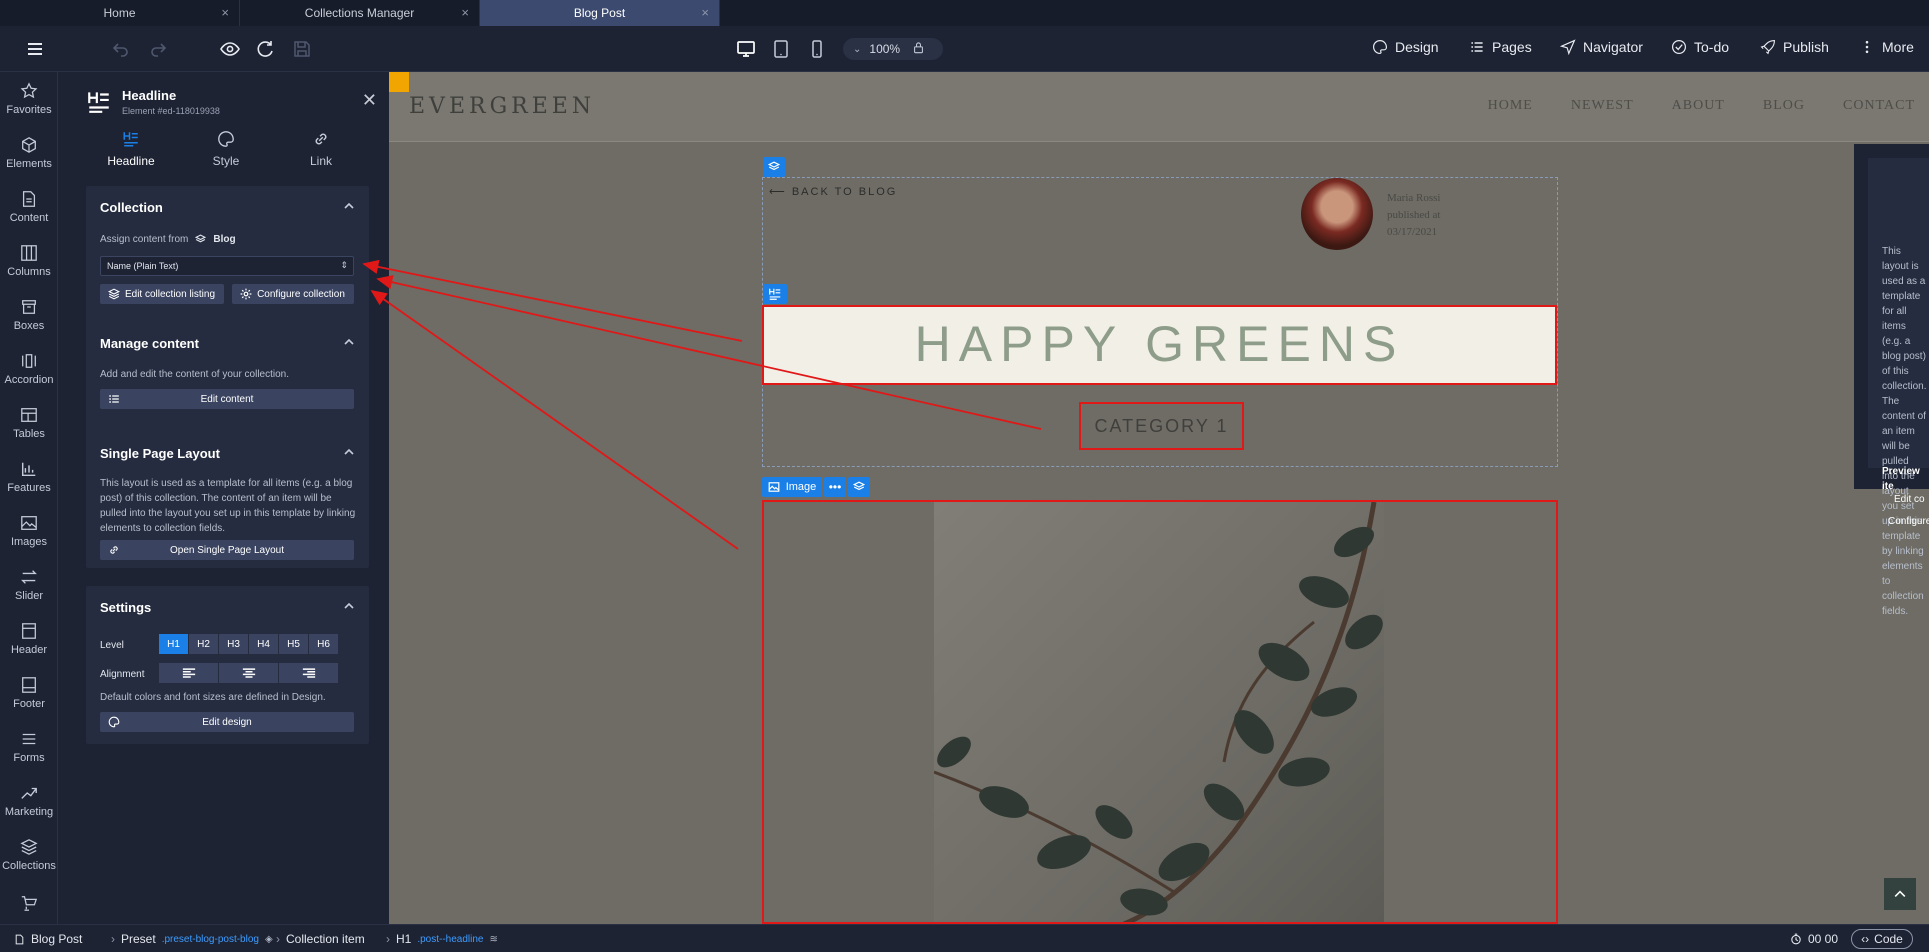 The width and height of the screenshot is (1929, 952). What do you see at coordinates (1510, 106) in the screenshot?
I see `nav-home: HOME` at bounding box center [1510, 106].